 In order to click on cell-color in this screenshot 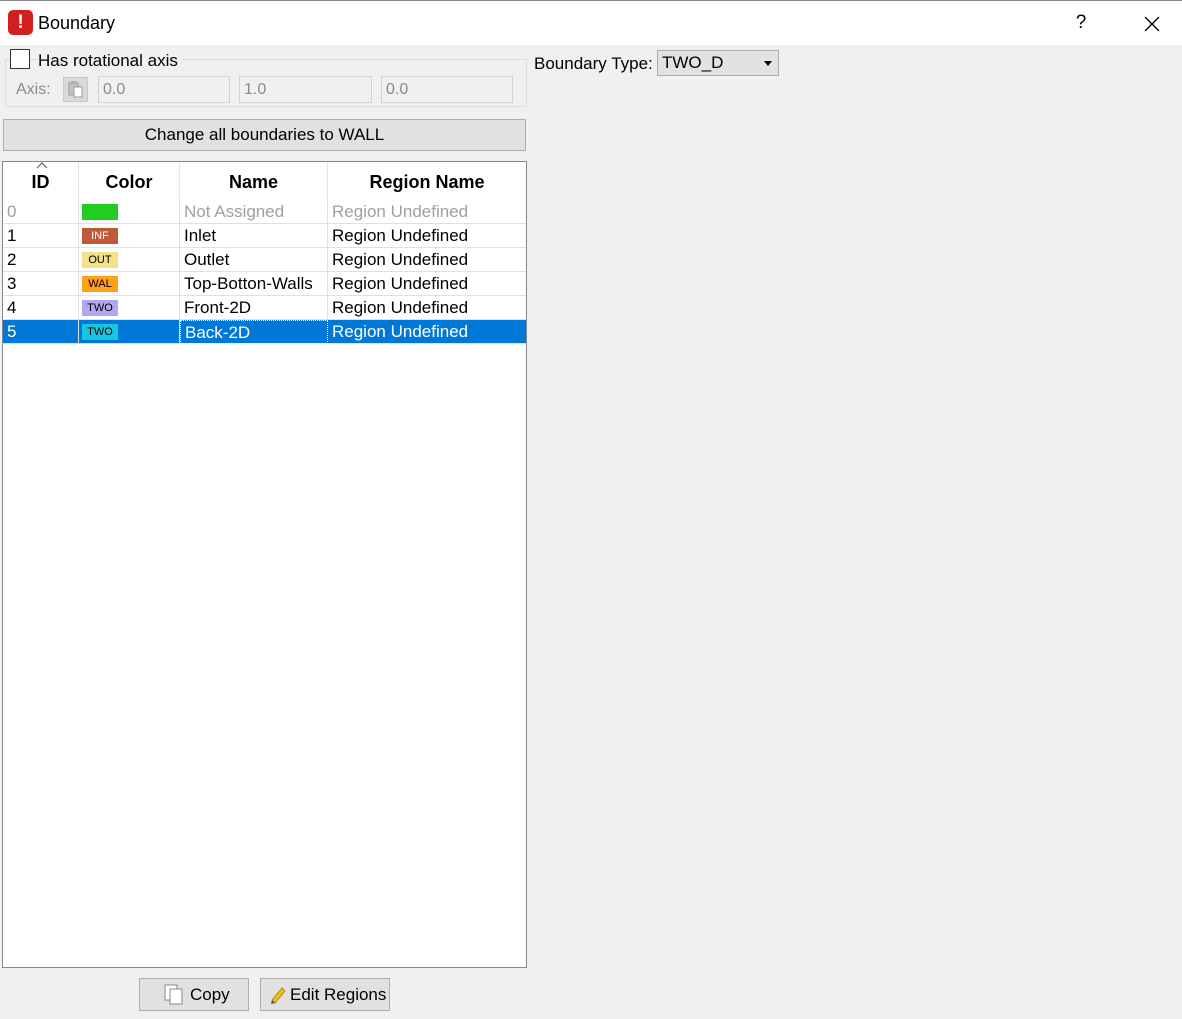, I will do `click(129, 212)`.